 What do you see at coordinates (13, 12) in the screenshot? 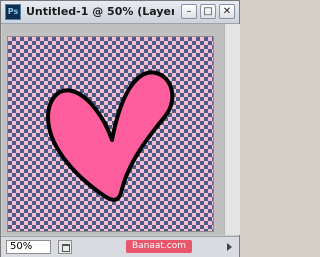
I see `photoshop-icon: Ps` at bounding box center [13, 12].